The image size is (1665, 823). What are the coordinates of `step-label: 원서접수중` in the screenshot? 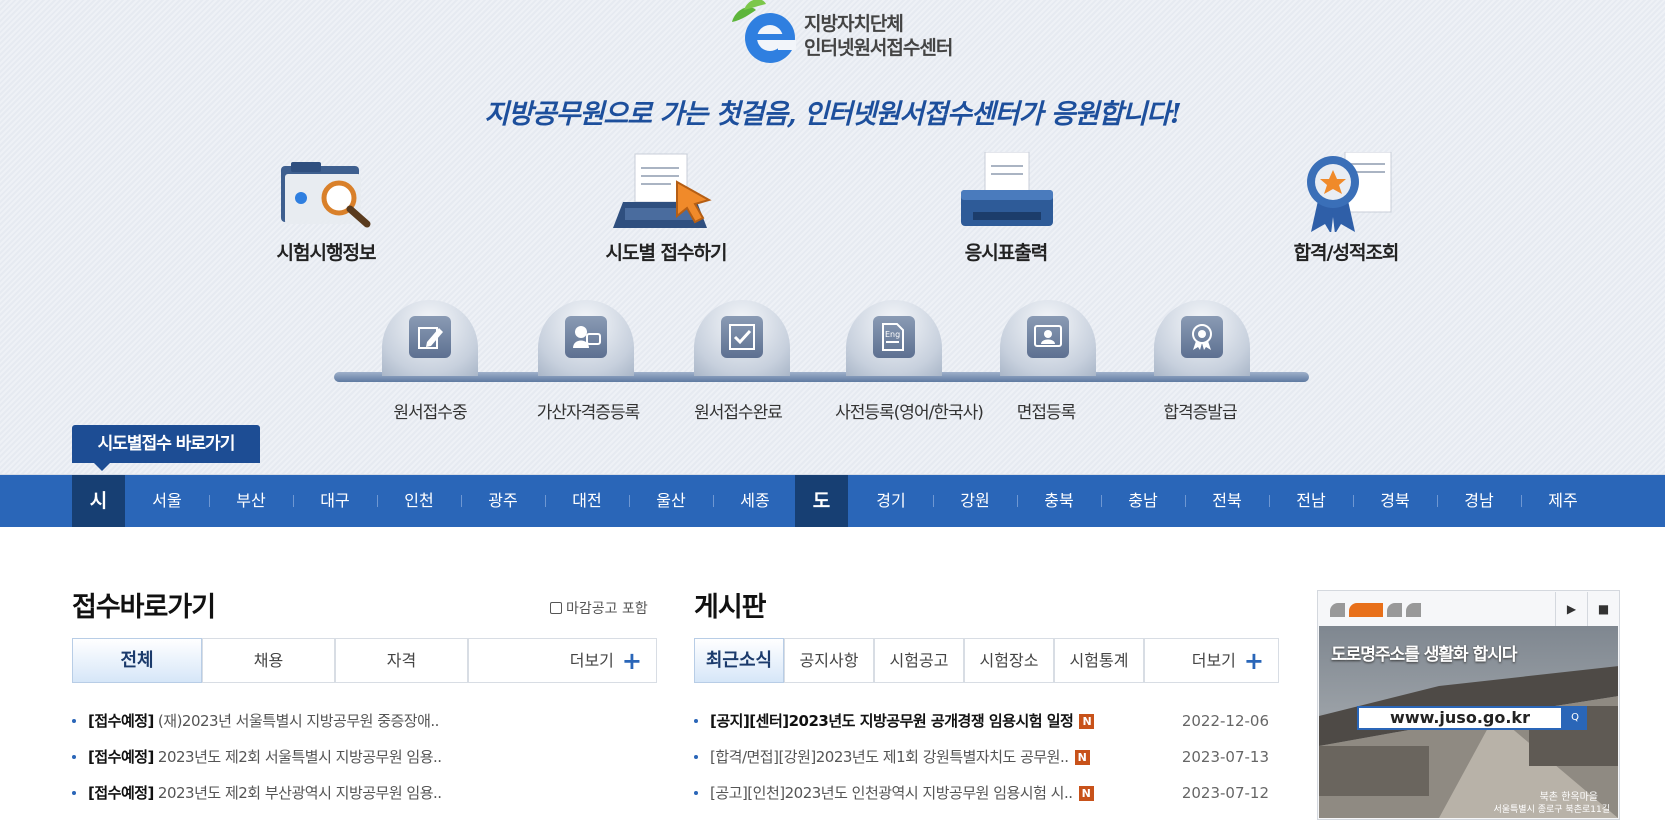 It's located at (430, 410).